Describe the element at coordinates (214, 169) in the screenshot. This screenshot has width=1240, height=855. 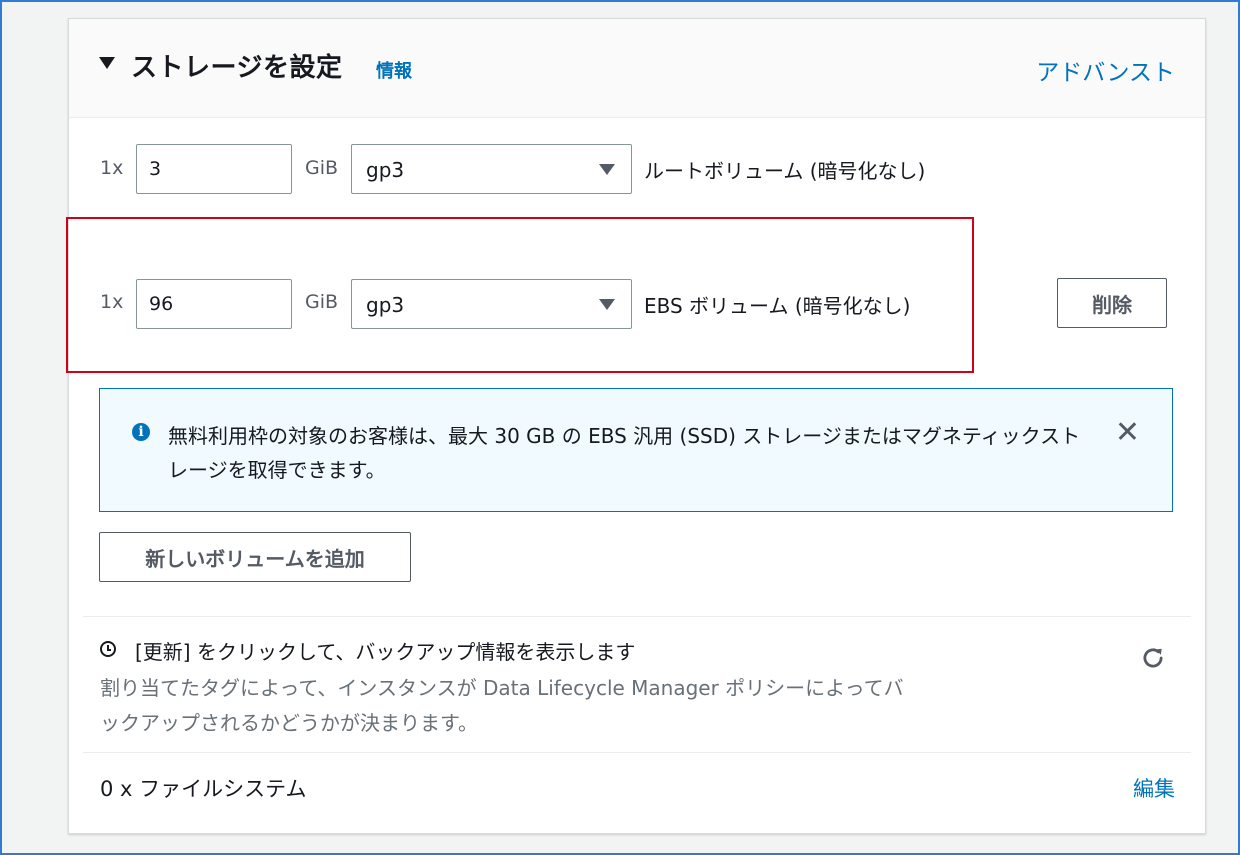
I see `root-volume-size-input` at that location.